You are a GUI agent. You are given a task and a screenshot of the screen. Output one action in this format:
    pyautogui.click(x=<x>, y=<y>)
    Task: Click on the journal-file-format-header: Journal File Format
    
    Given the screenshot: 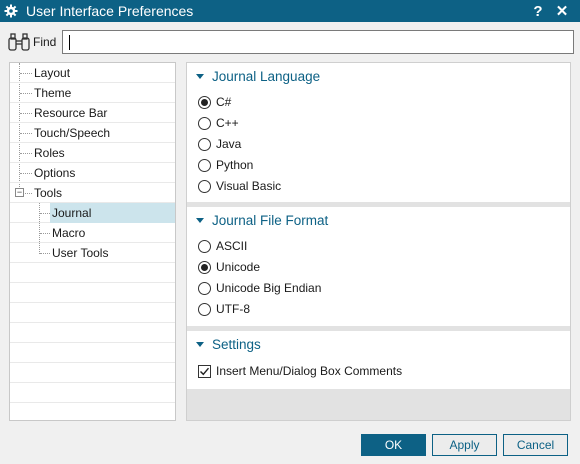 What is the action you would take?
    pyautogui.click(x=262, y=220)
    